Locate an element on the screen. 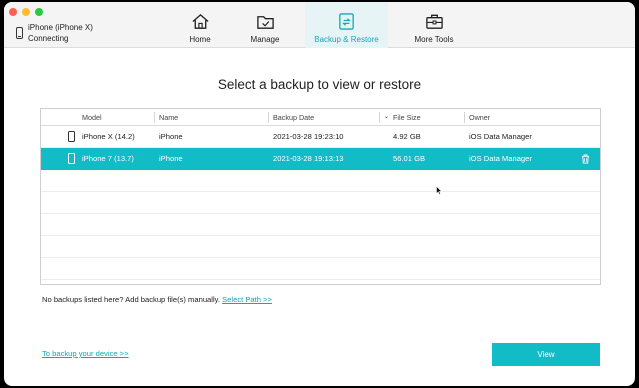 The height and width of the screenshot is (388, 639). tab-manage: Manage is located at coordinates (265, 25).